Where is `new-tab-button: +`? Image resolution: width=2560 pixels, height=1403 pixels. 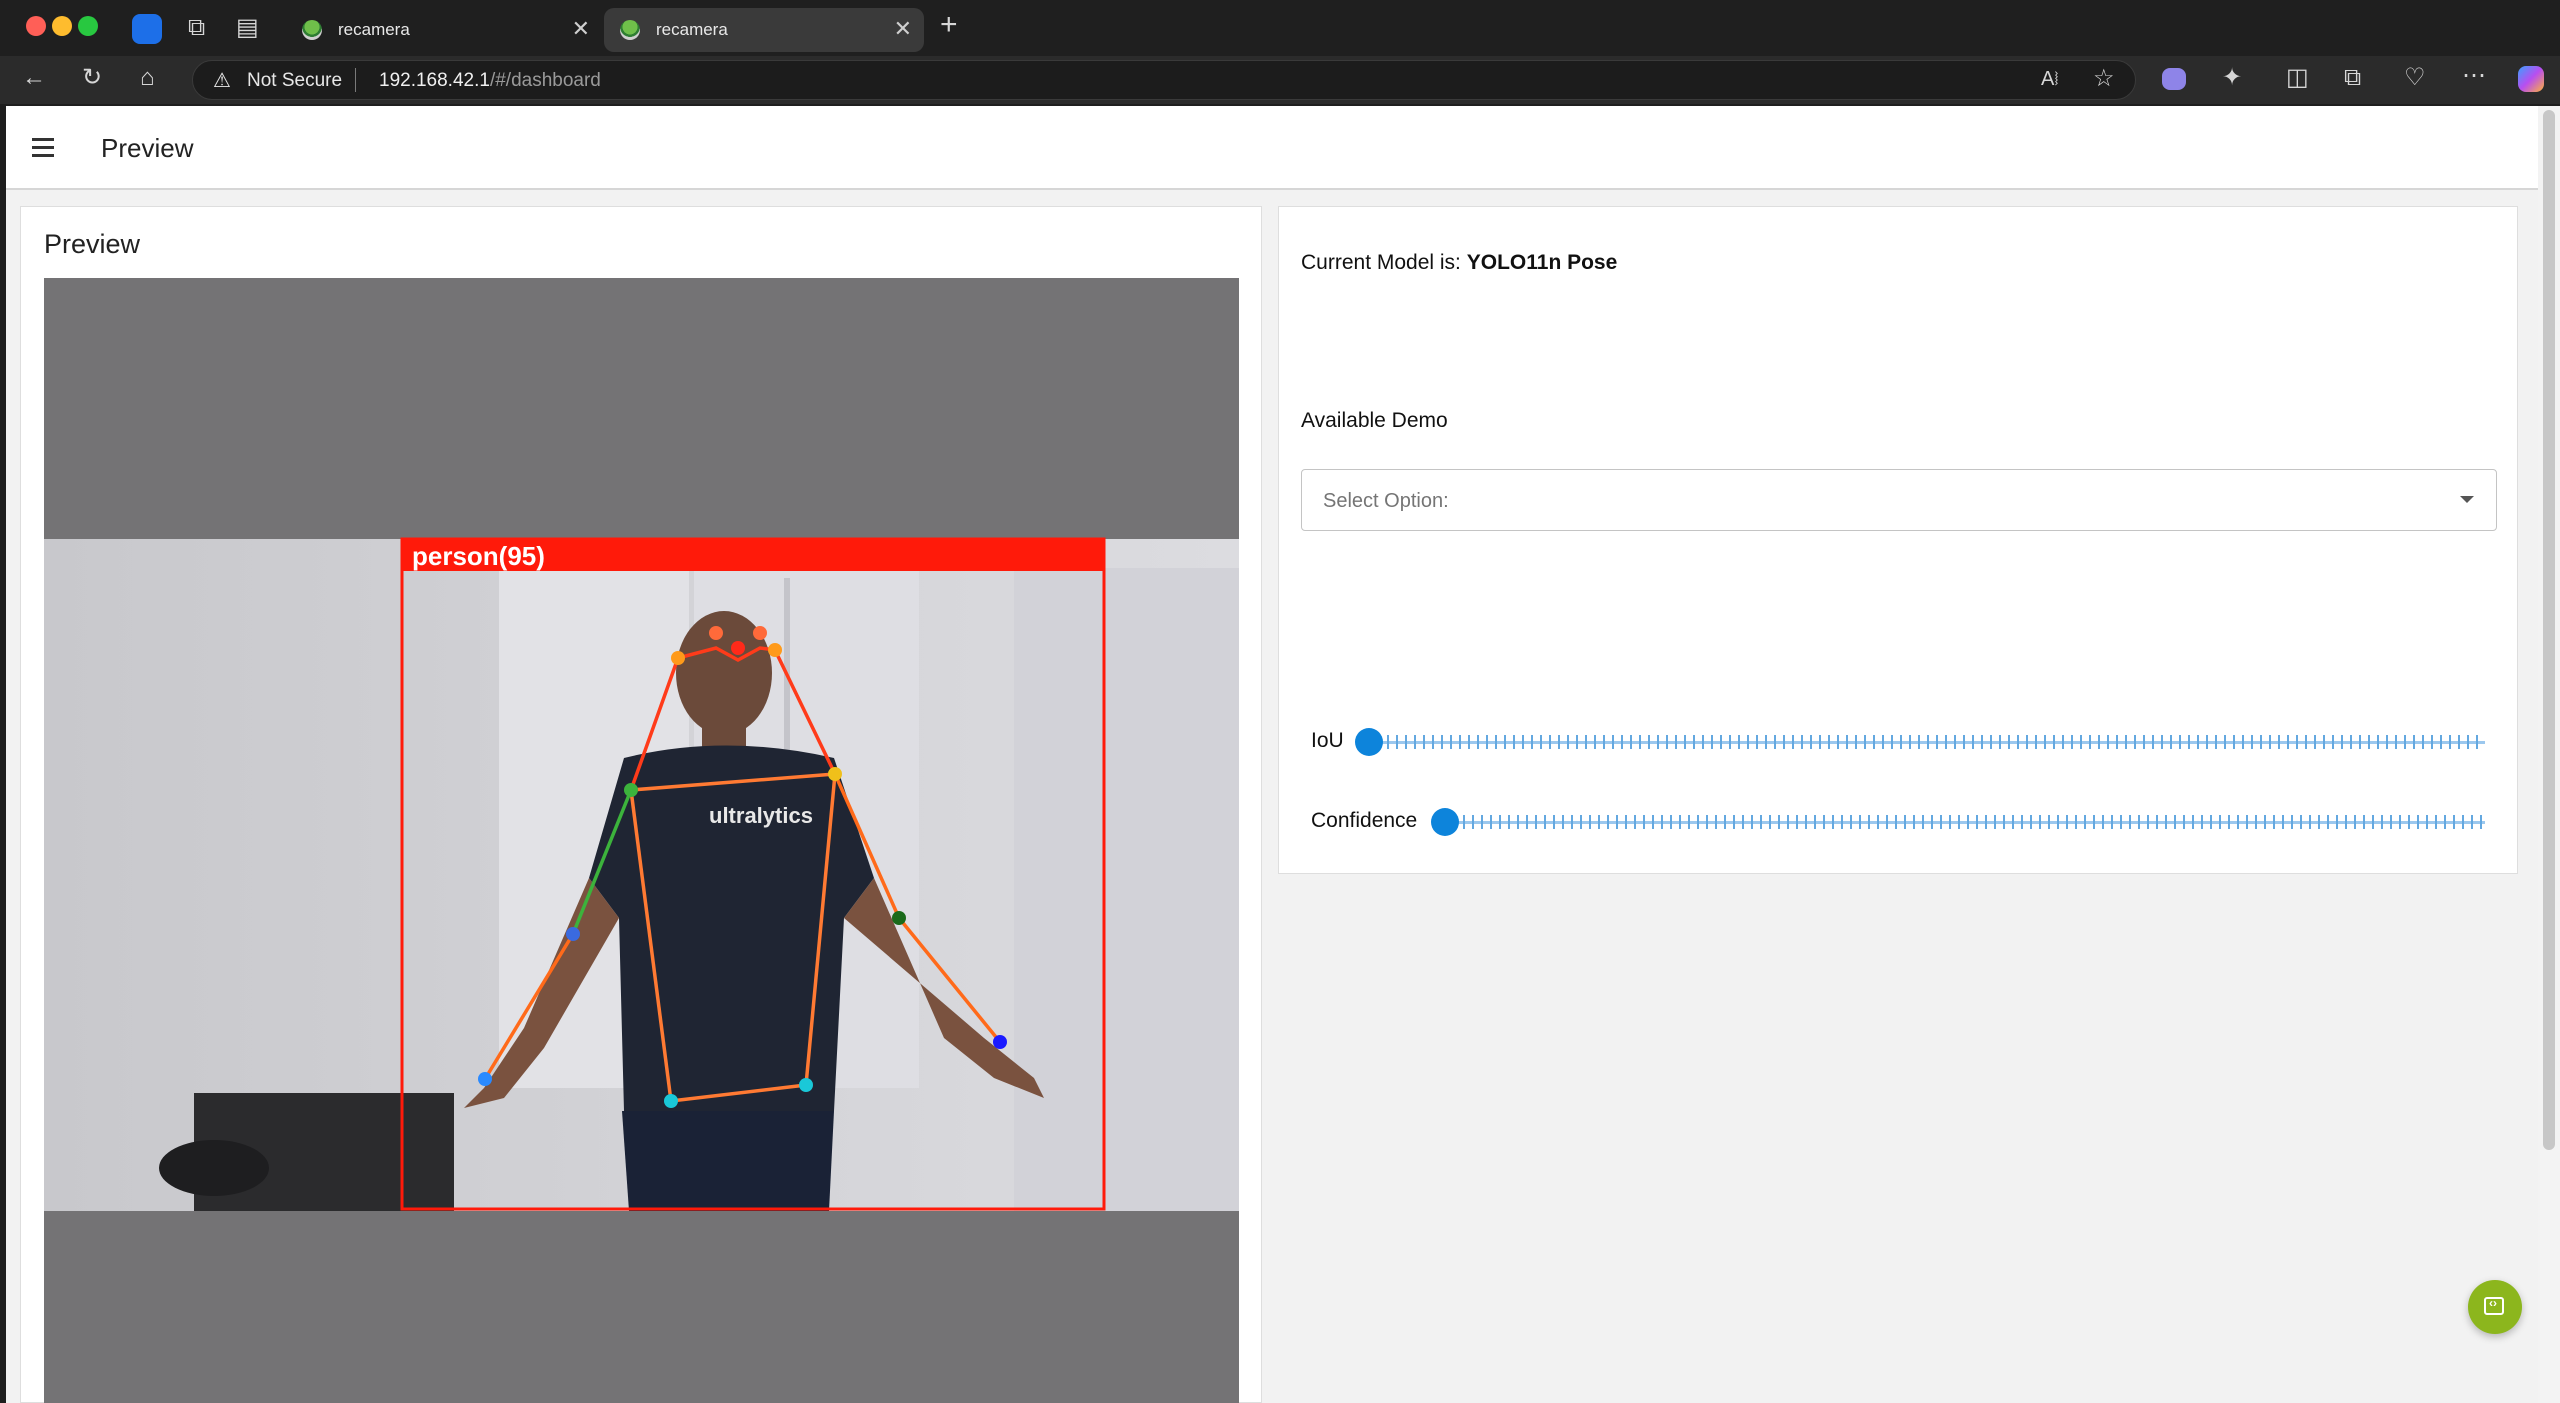
new-tab-button: + is located at coordinates (949, 25).